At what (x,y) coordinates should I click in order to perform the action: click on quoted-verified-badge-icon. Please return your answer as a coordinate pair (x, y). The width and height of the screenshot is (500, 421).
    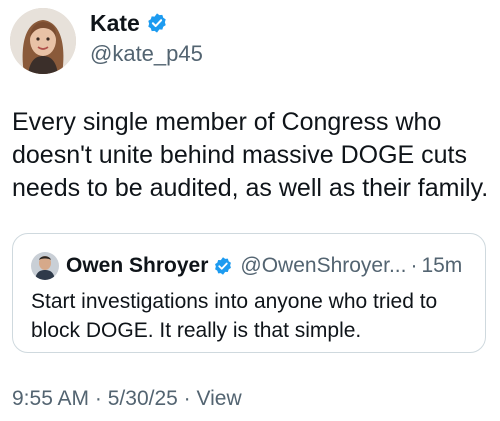
    Looking at the image, I should click on (223, 266).